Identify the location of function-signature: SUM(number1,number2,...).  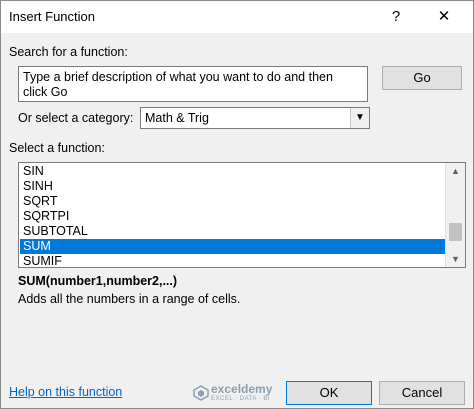
(98, 281).